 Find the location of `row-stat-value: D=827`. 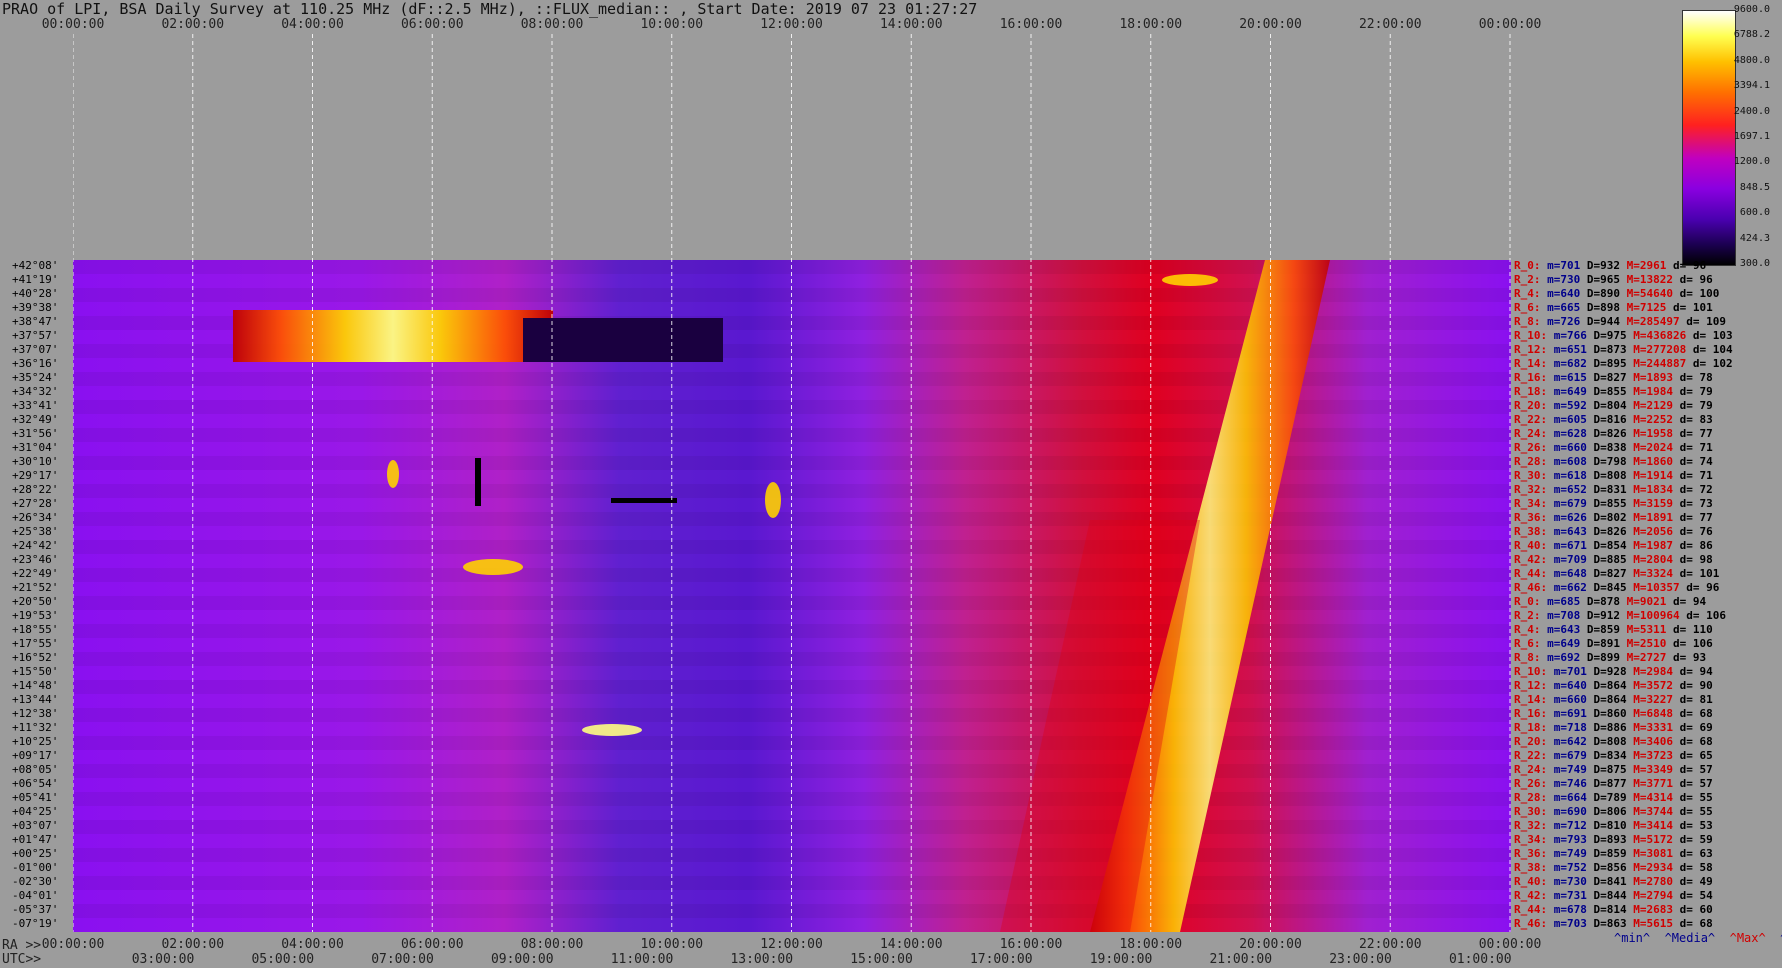

row-stat-value: D=827 is located at coordinates (1606, 573).